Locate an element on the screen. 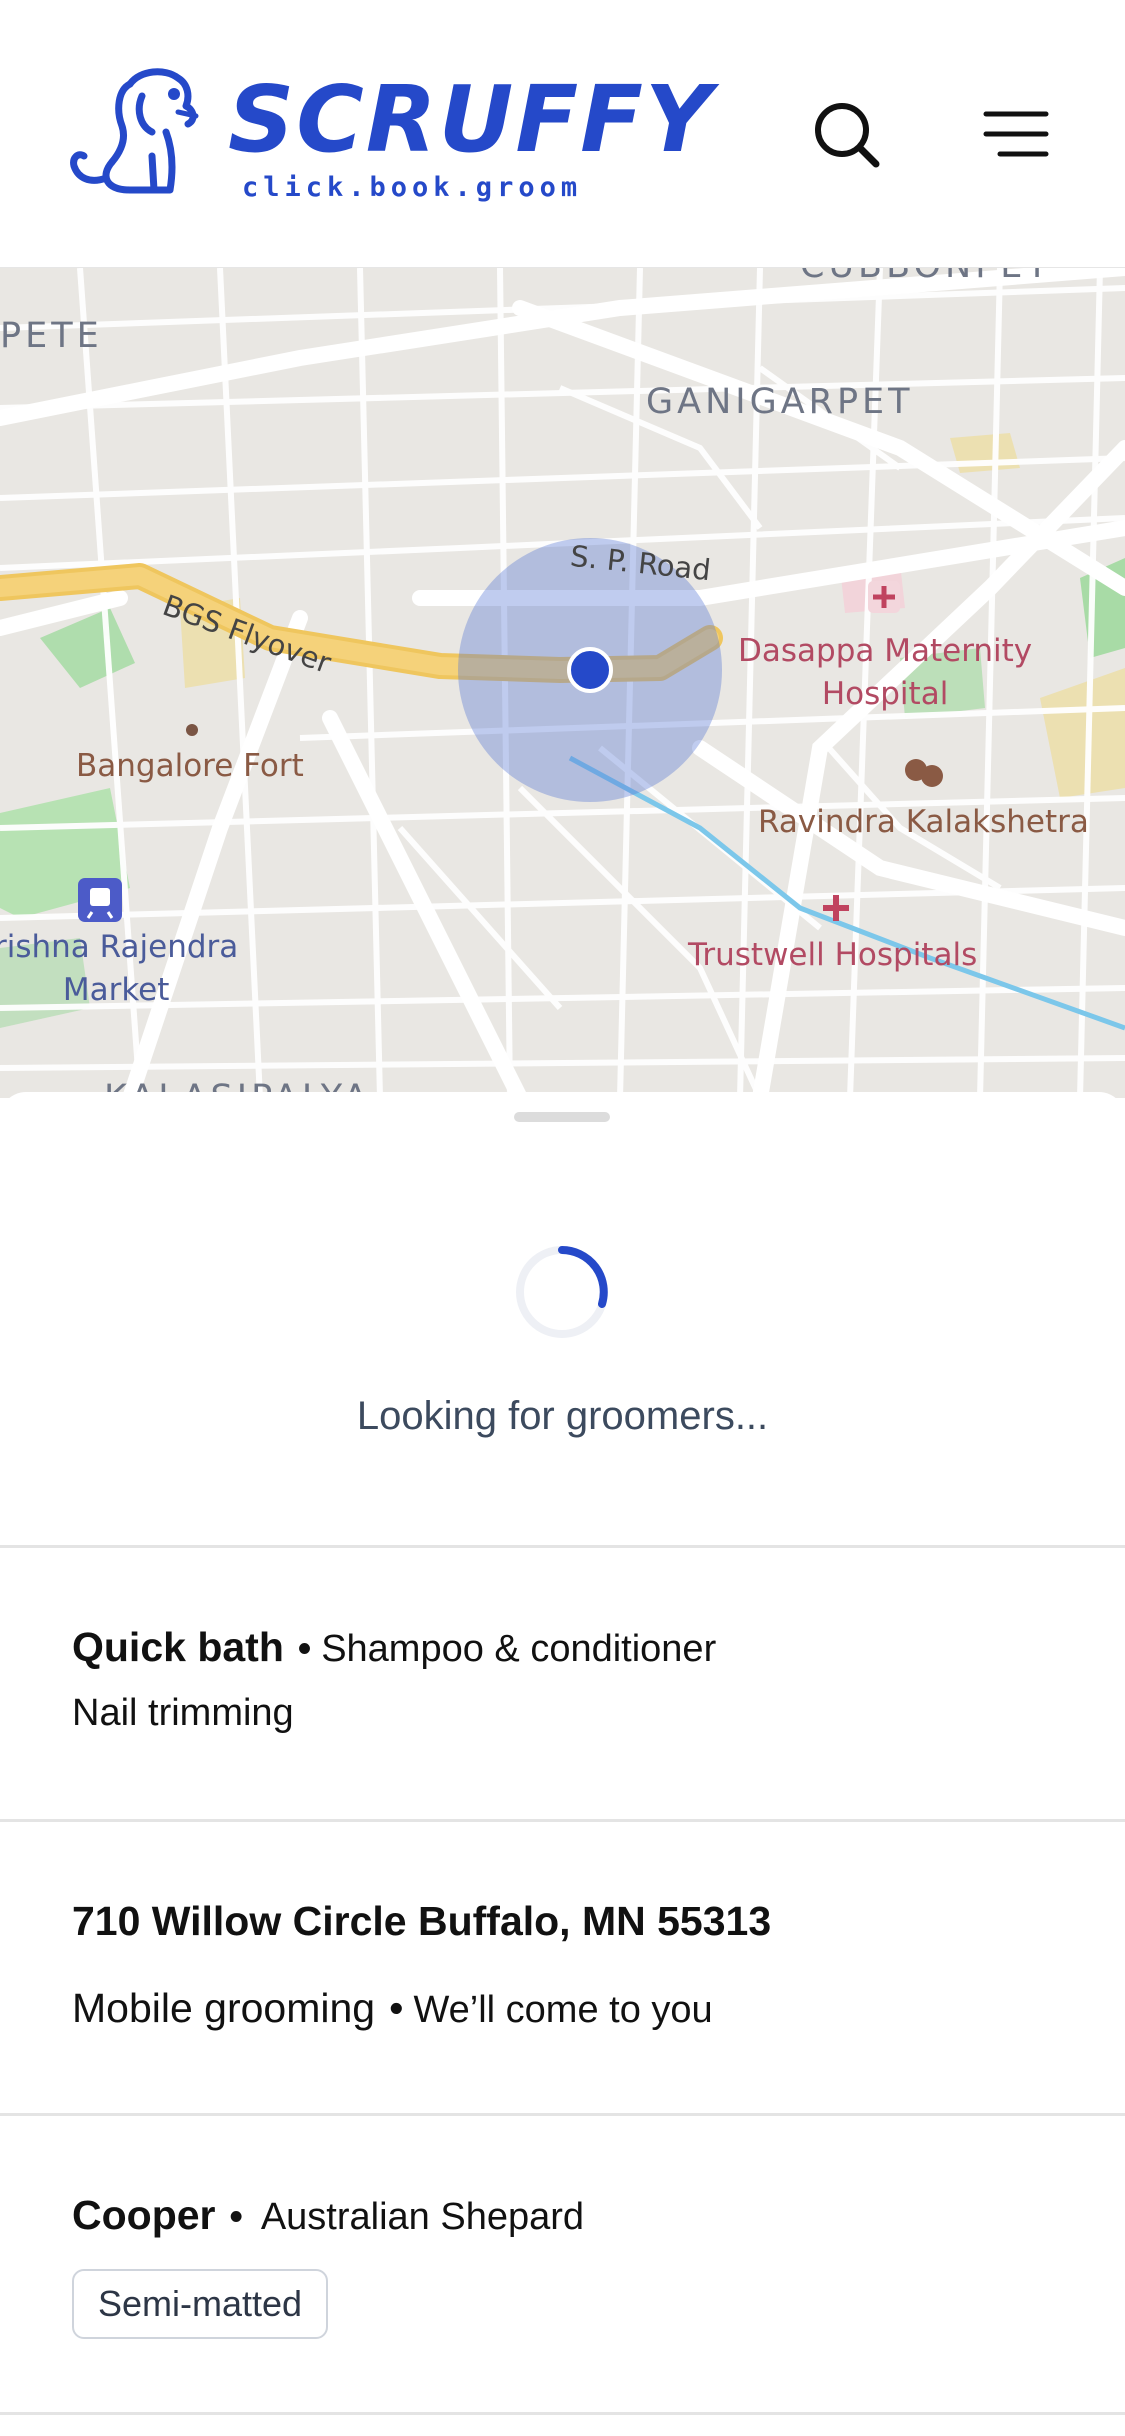 This screenshot has height=2436, width=1125. service-name: Quick bath is located at coordinates (178, 1647).